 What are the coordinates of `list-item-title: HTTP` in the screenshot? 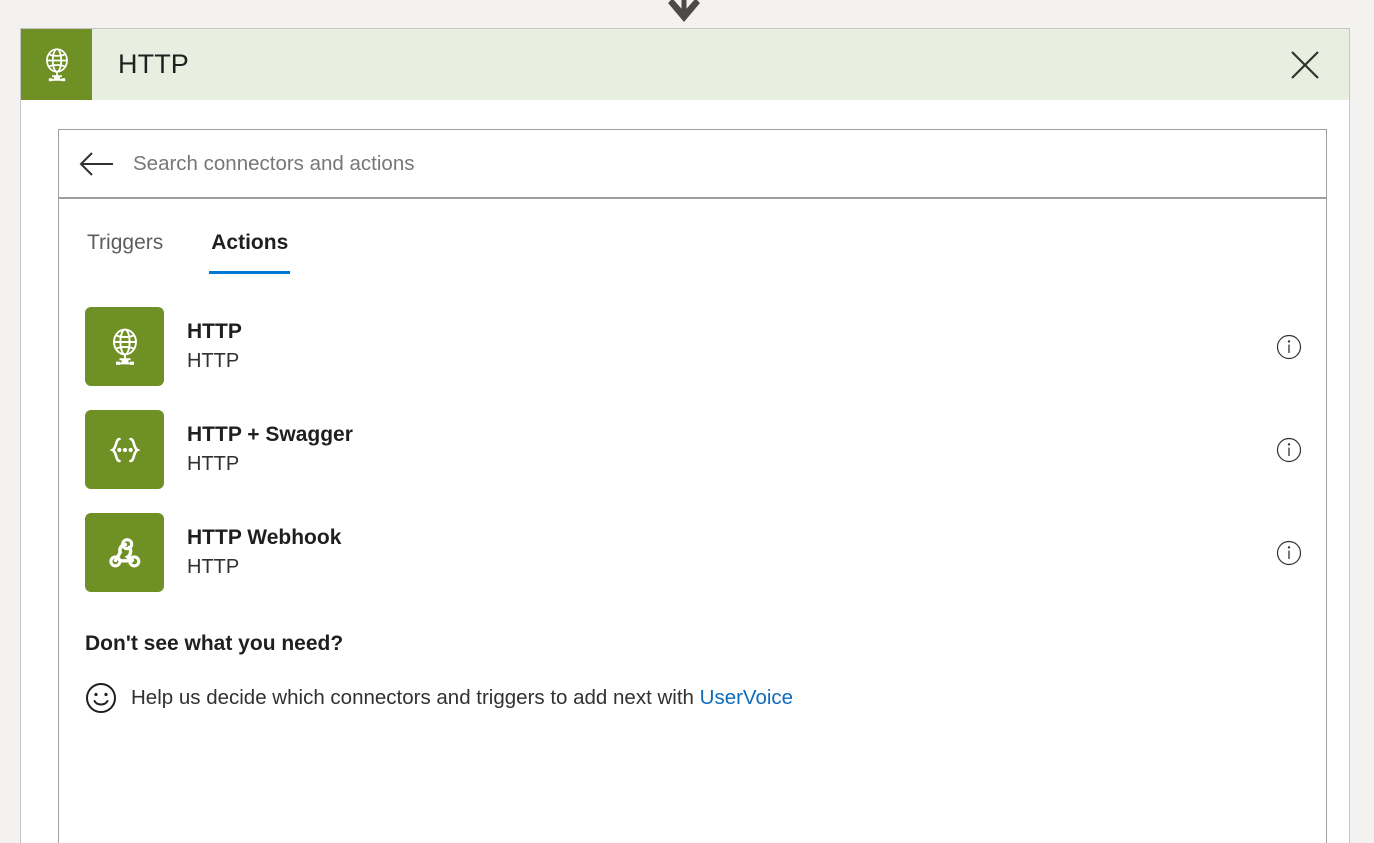 It's located at (214, 332).